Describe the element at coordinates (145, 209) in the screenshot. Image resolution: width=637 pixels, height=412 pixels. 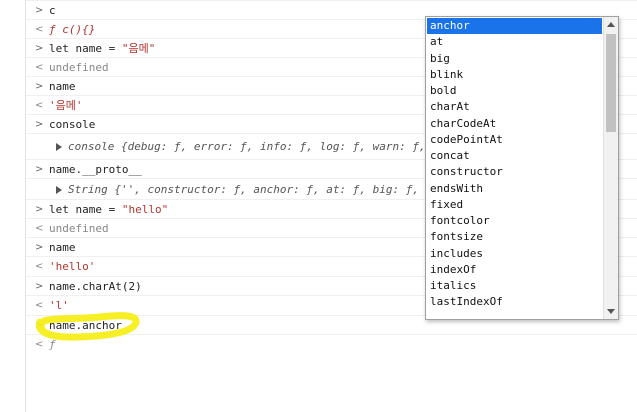
I see `string-literal: "hello"` at that location.